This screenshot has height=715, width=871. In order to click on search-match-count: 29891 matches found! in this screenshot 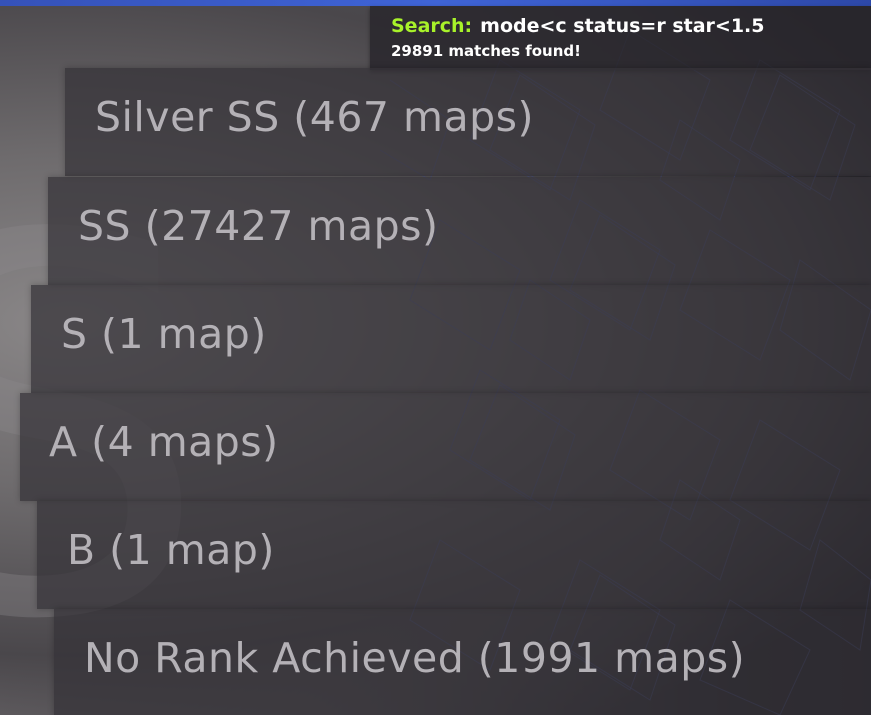, I will do `click(486, 51)`.